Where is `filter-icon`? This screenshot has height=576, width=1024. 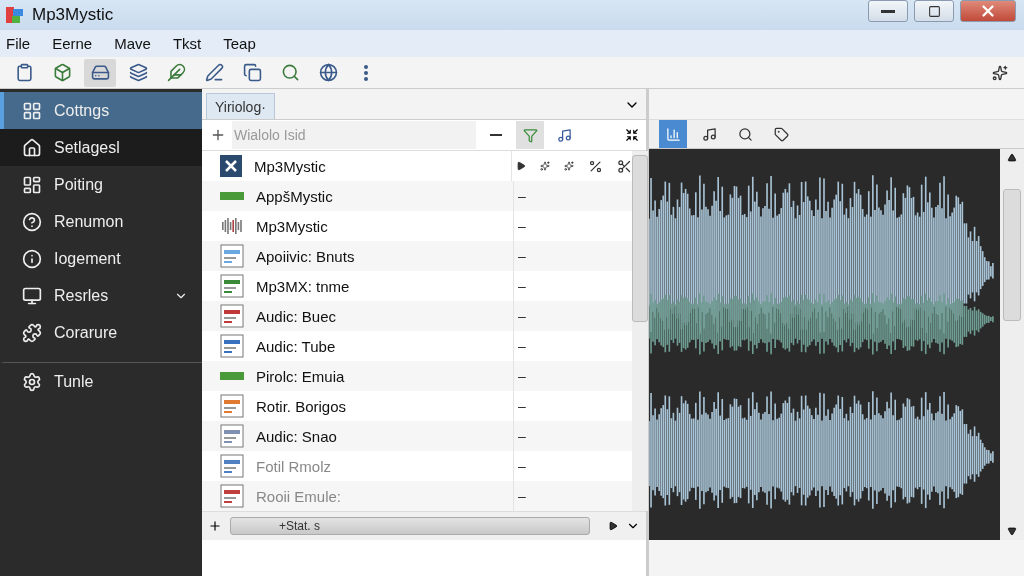
filter-icon is located at coordinates (530, 135).